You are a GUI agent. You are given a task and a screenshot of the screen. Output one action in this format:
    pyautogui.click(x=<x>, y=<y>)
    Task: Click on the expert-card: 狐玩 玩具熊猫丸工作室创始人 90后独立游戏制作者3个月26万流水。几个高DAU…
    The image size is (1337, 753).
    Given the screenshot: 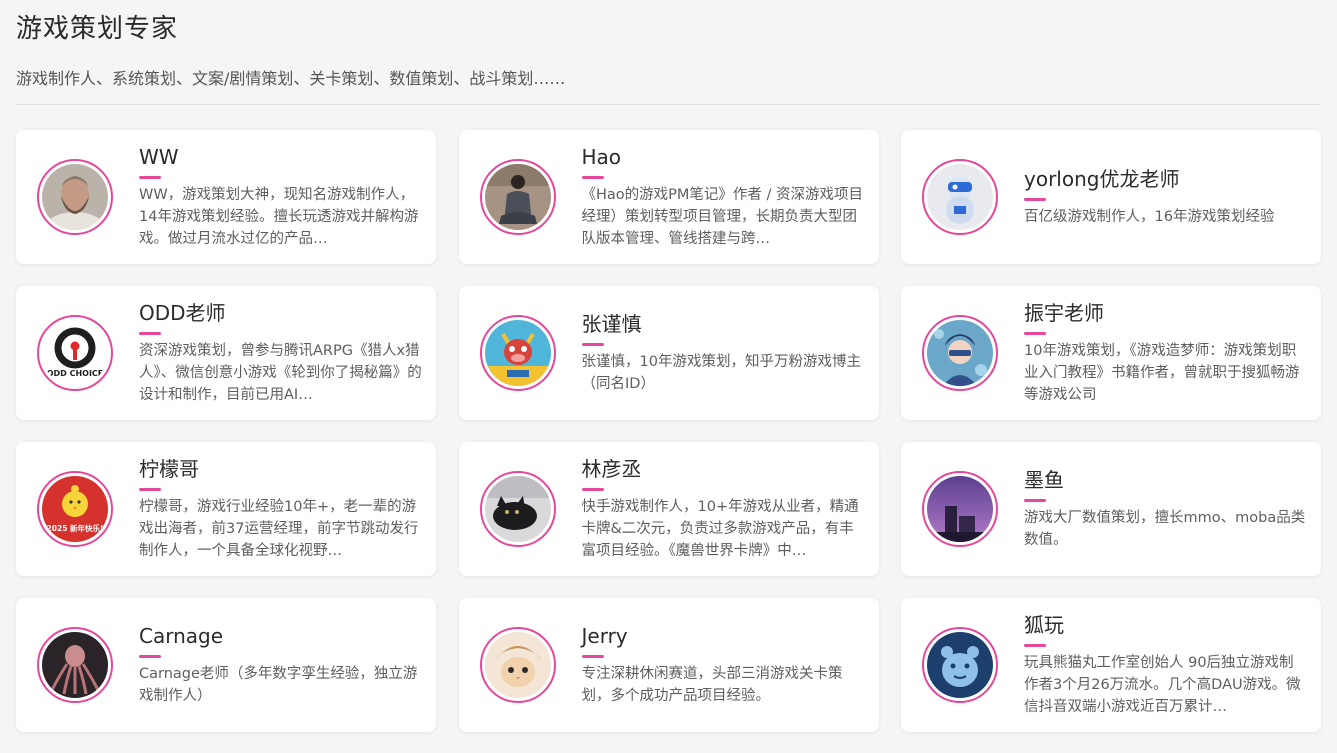 What is the action you would take?
    pyautogui.click(x=1111, y=665)
    